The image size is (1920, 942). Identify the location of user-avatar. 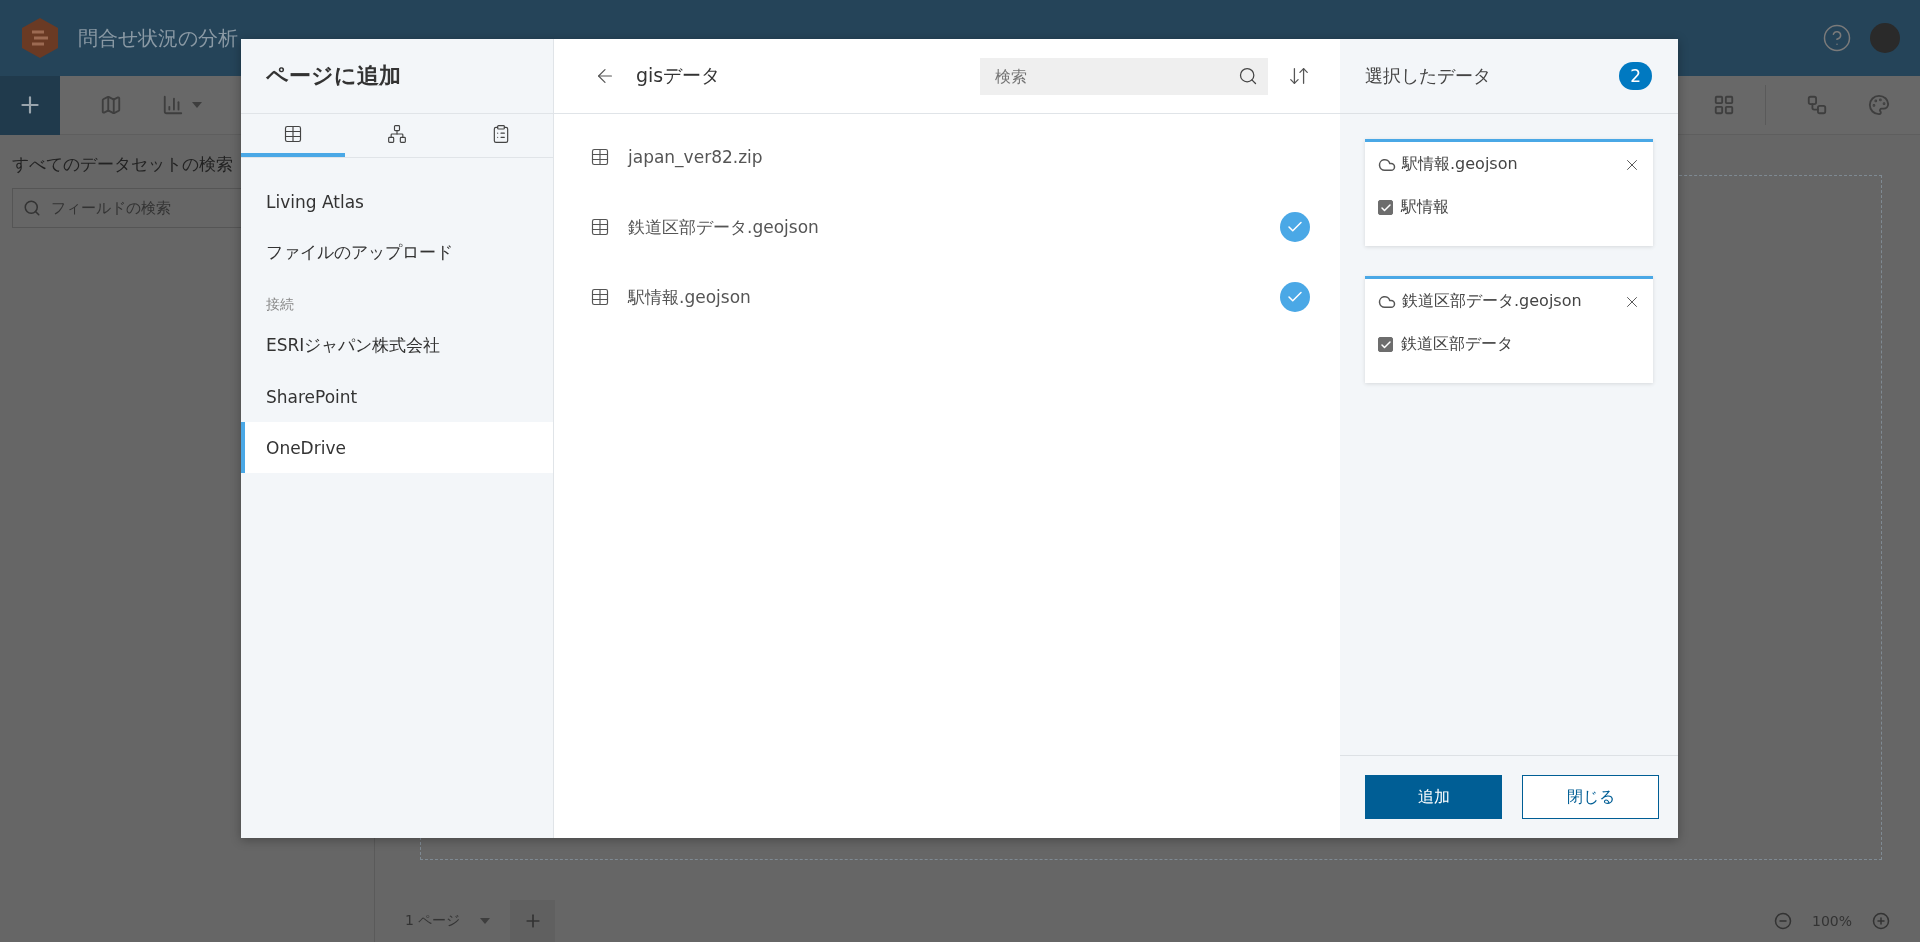
(1885, 38).